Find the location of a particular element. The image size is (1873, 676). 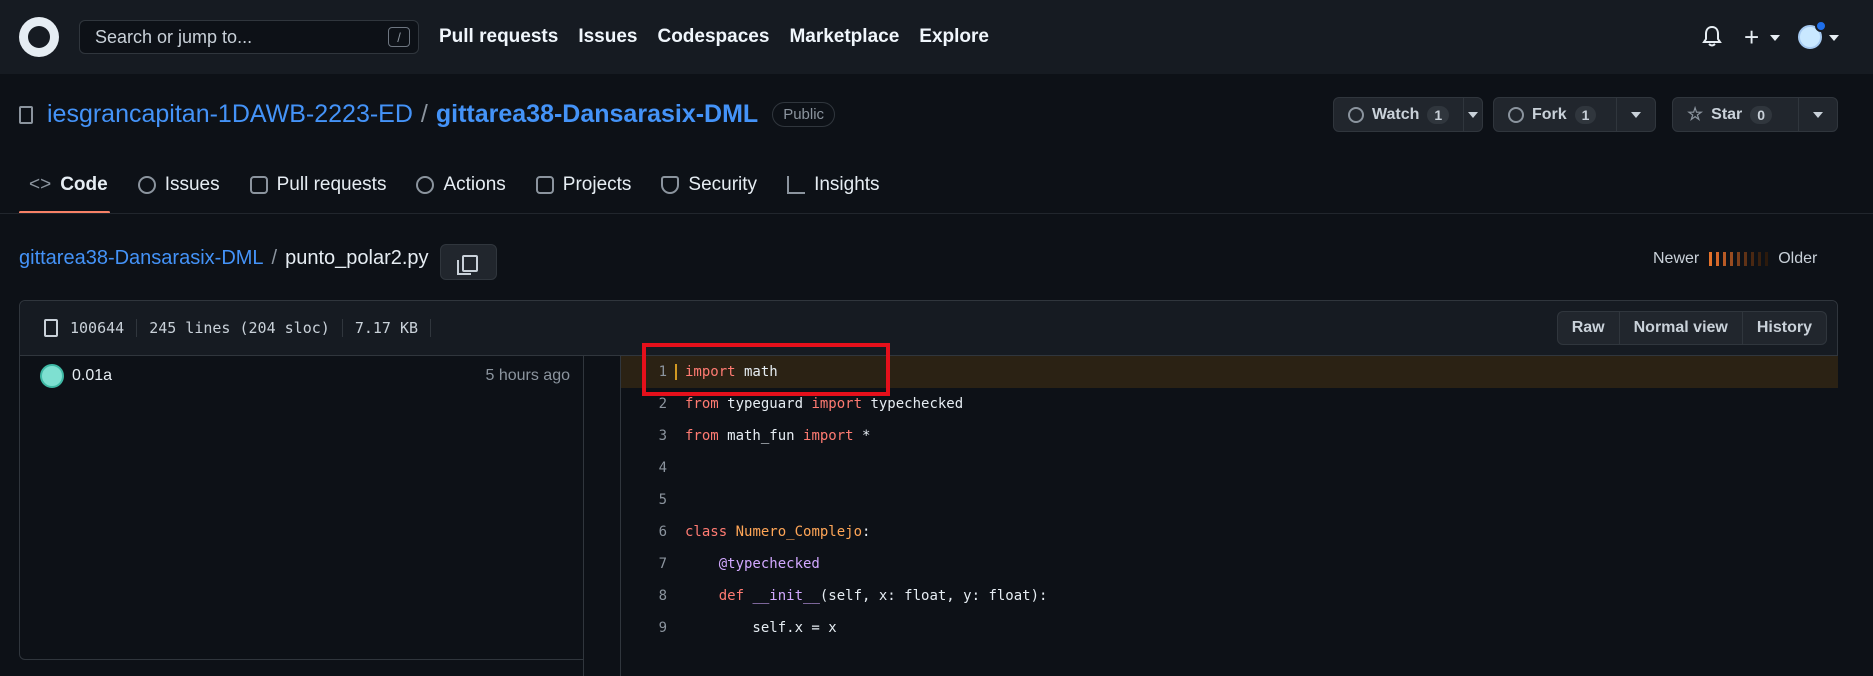

star-button: ☆ Star 0 is located at coordinates (1736, 114).